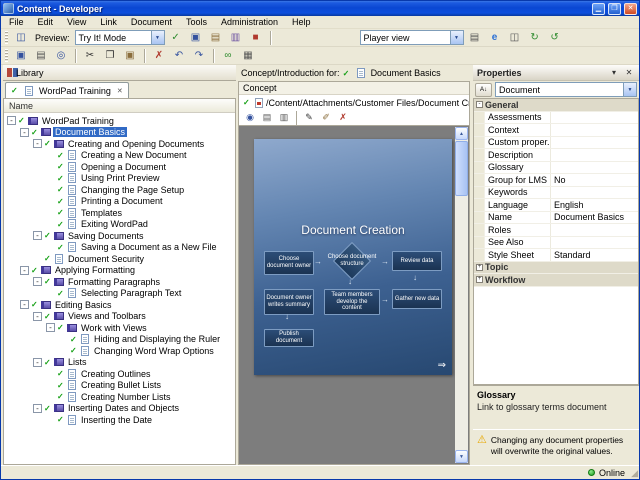 The image size is (640, 480). What do you see at coordinates (535, 38) in the screenshot?
I see `refresh-icon: ↻` at bounding box center [535, 38].